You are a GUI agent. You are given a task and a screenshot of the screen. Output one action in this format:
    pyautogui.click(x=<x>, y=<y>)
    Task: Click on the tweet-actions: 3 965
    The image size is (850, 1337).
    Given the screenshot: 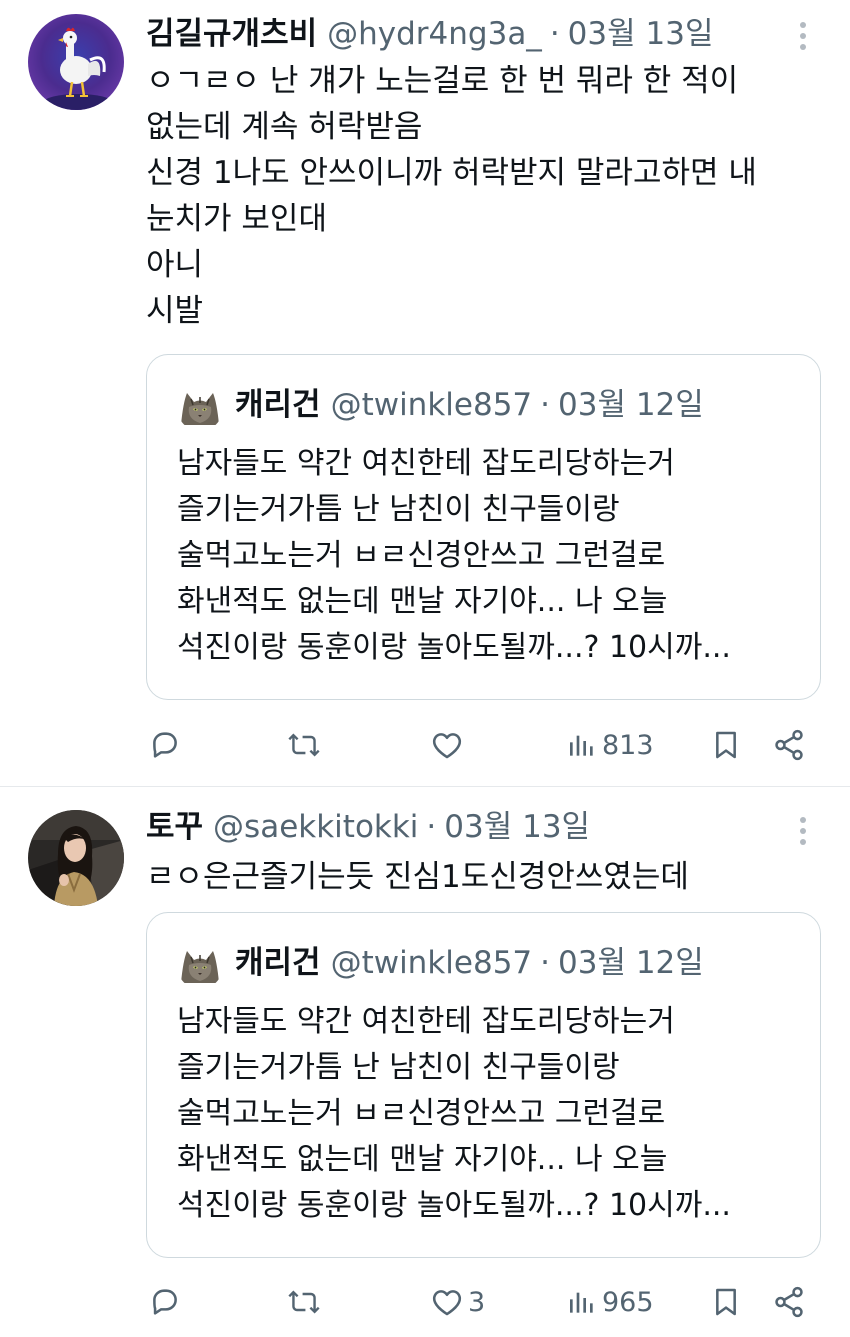 What is the action you would take?
    pyautogui.click(x=481, y=1302)
    